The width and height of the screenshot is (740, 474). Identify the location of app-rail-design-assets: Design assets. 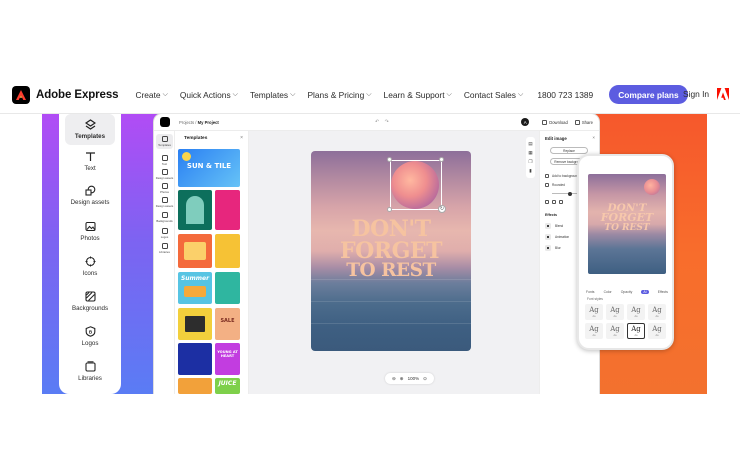
(164, 174).